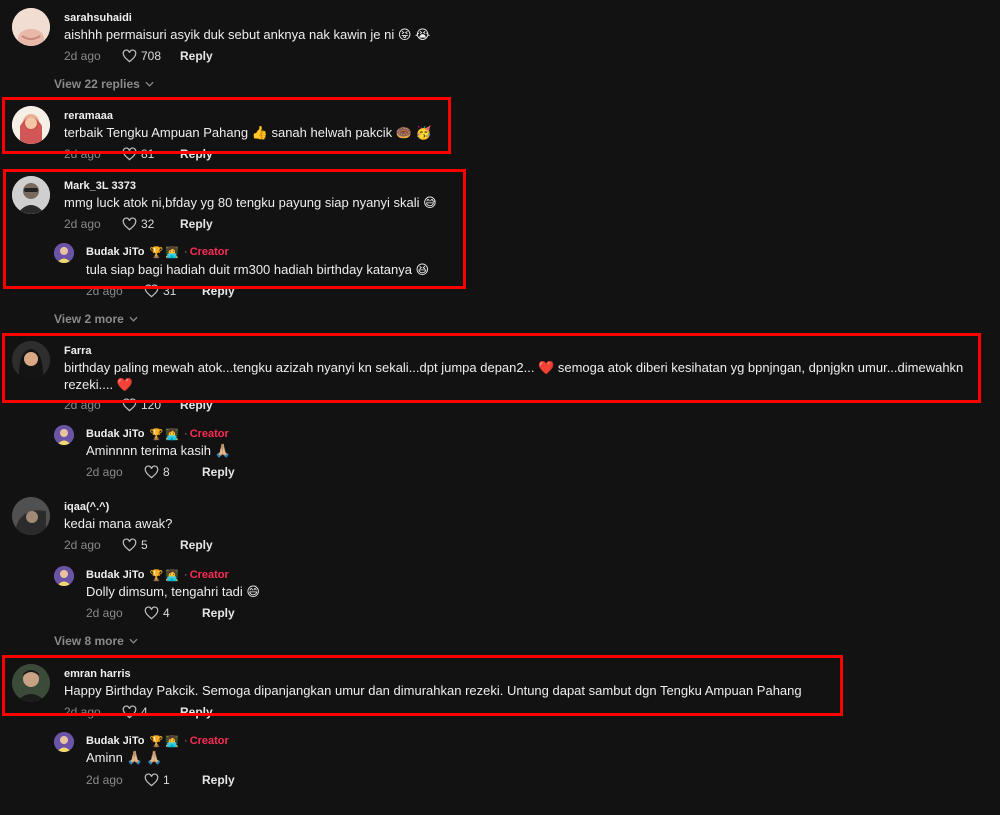 The height and width of the screenshot is (815, 1000). I want to click on like-button: 708, so click(148, 56).